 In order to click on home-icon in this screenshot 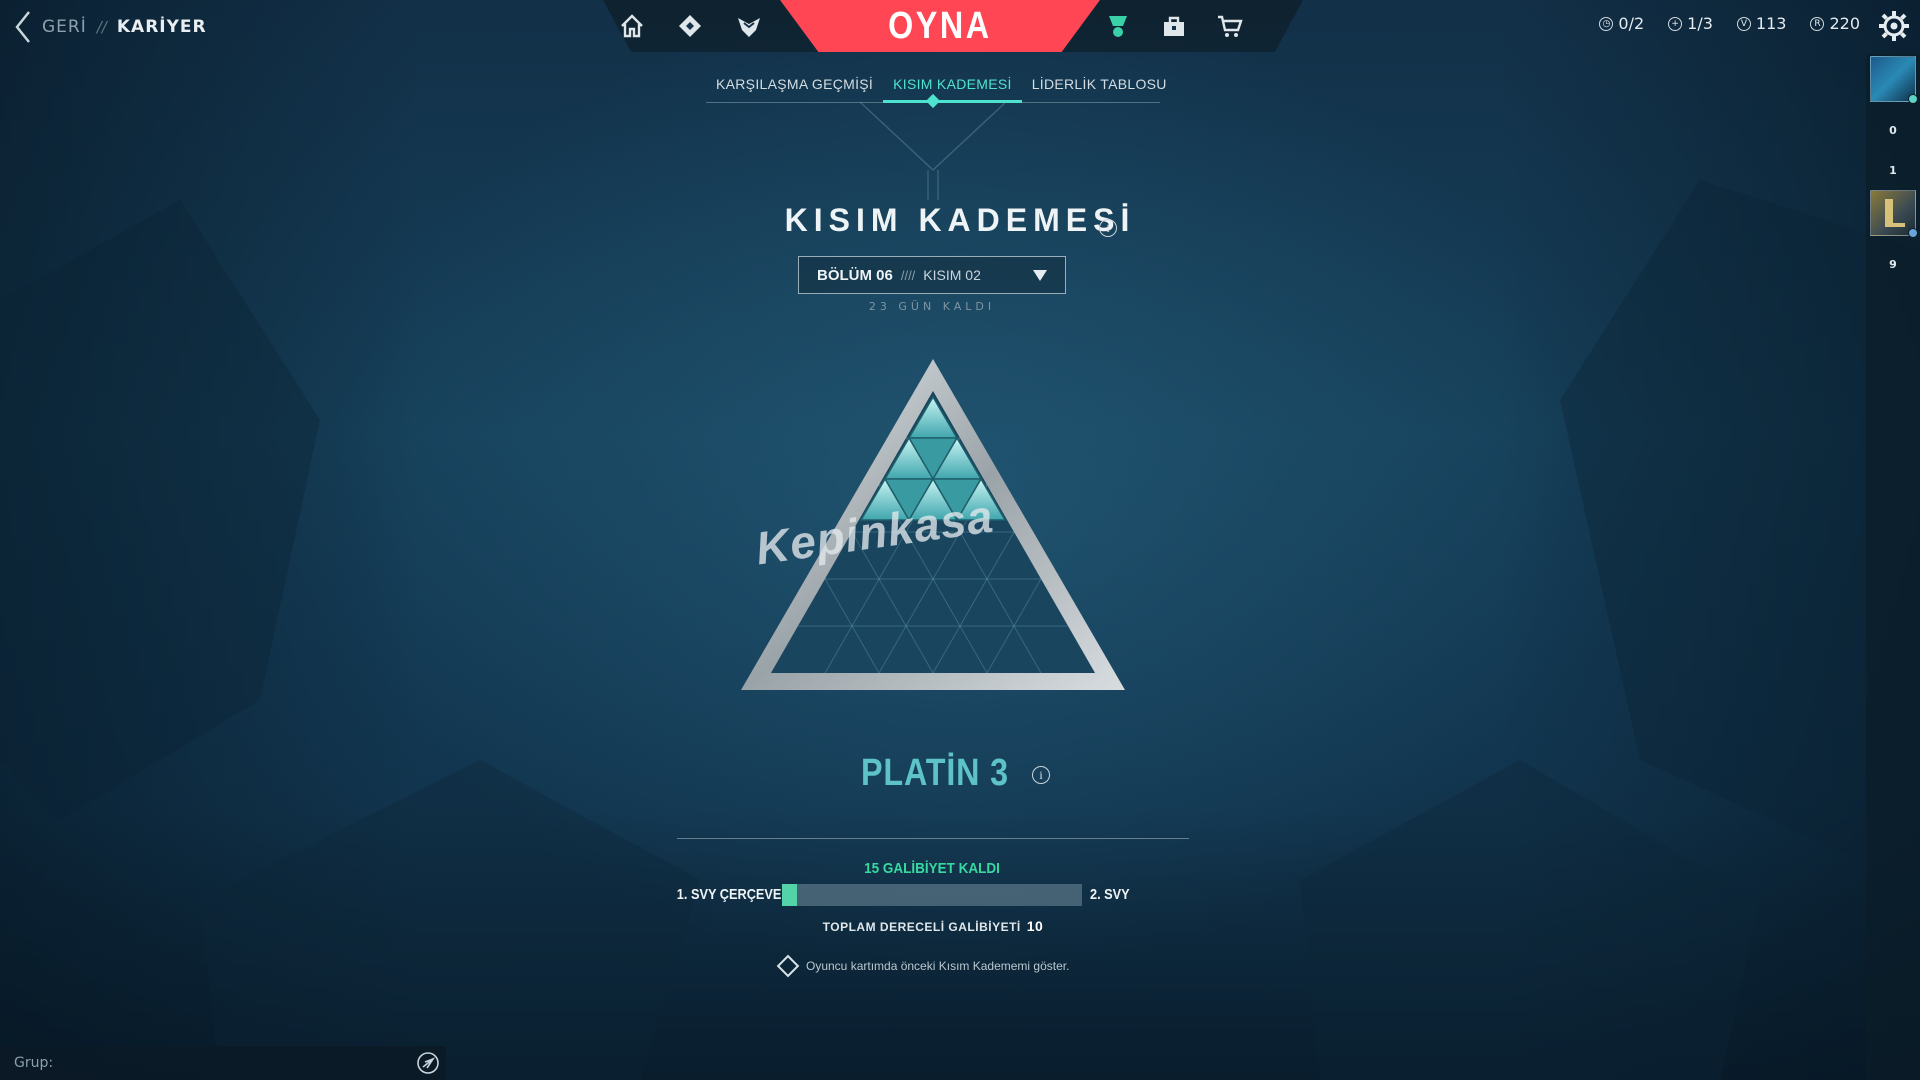, I will do `click(632, 26)`.